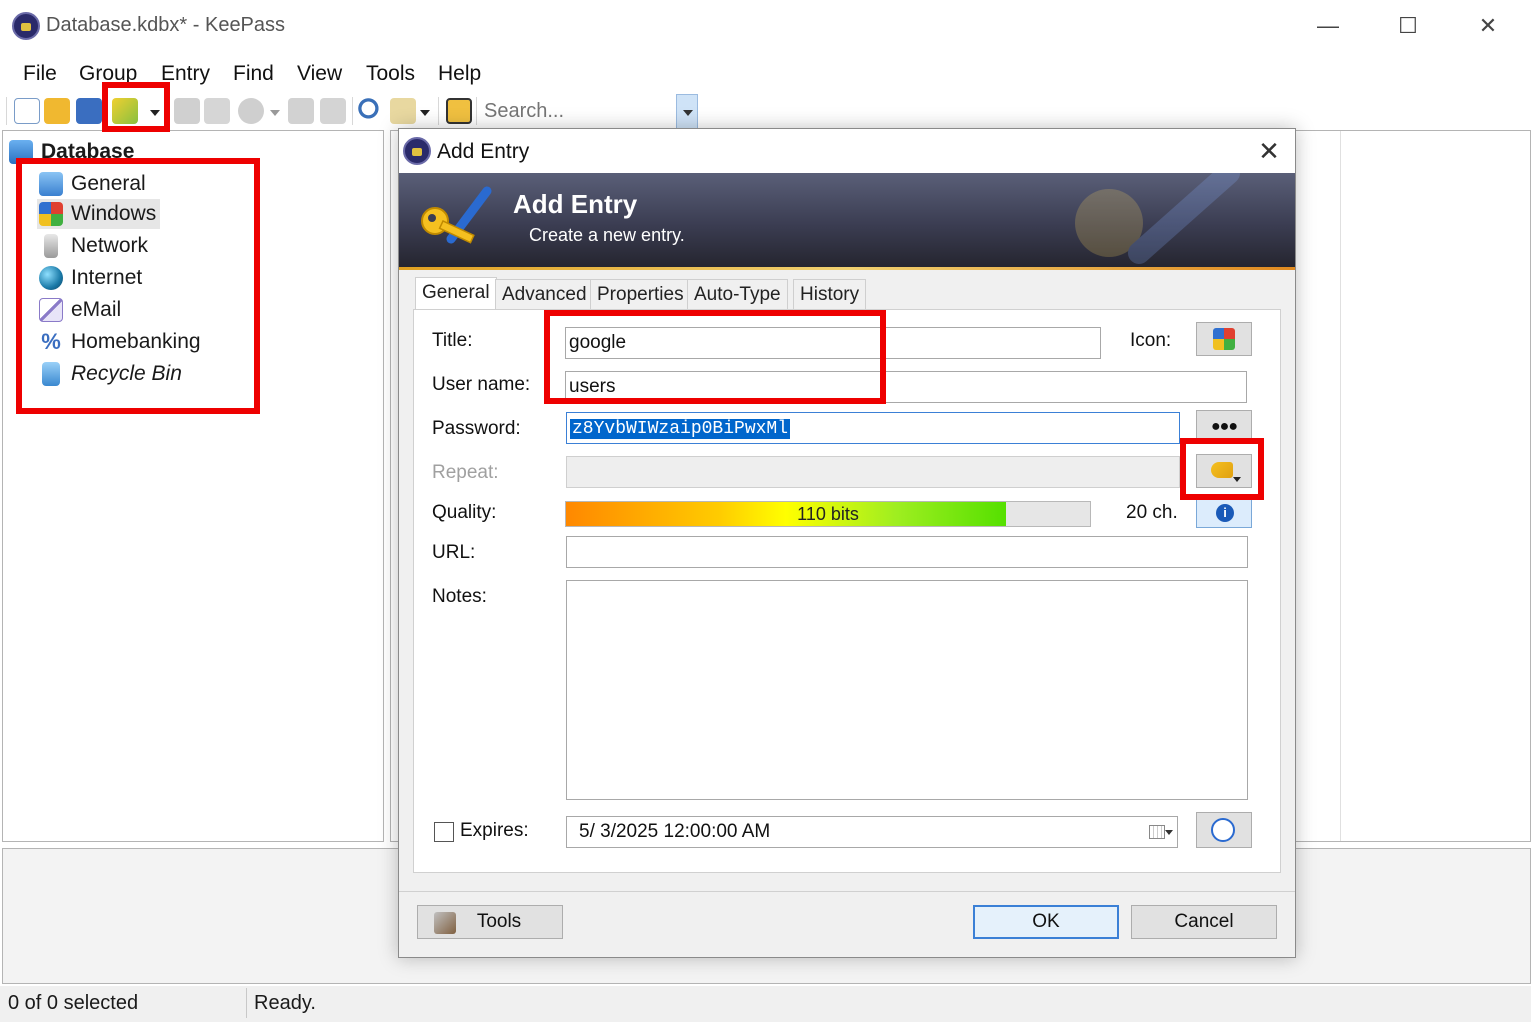 The width and height of the screenshot is (1531, 1022). What do you see at coordinates (459, 111) in the screenshot?
I see `lock-workspace-icon` at bounding box center [459, 111].